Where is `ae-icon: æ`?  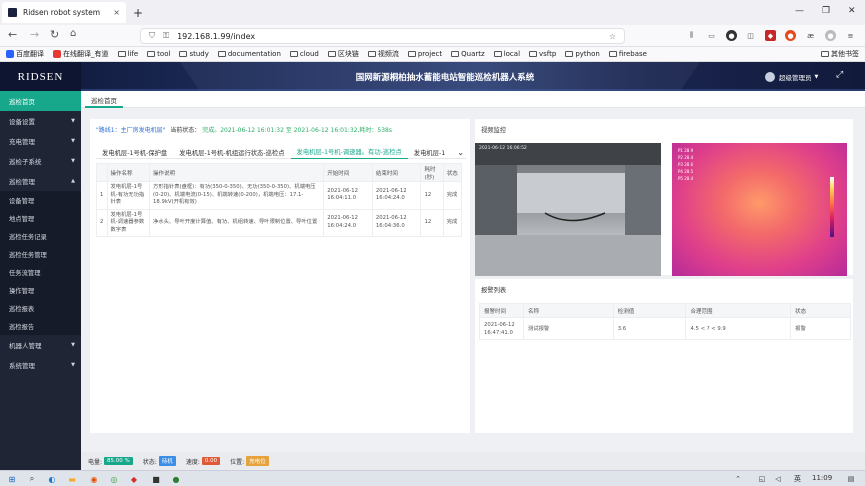 ae-icon: æ is located at coordinates (810, 35).